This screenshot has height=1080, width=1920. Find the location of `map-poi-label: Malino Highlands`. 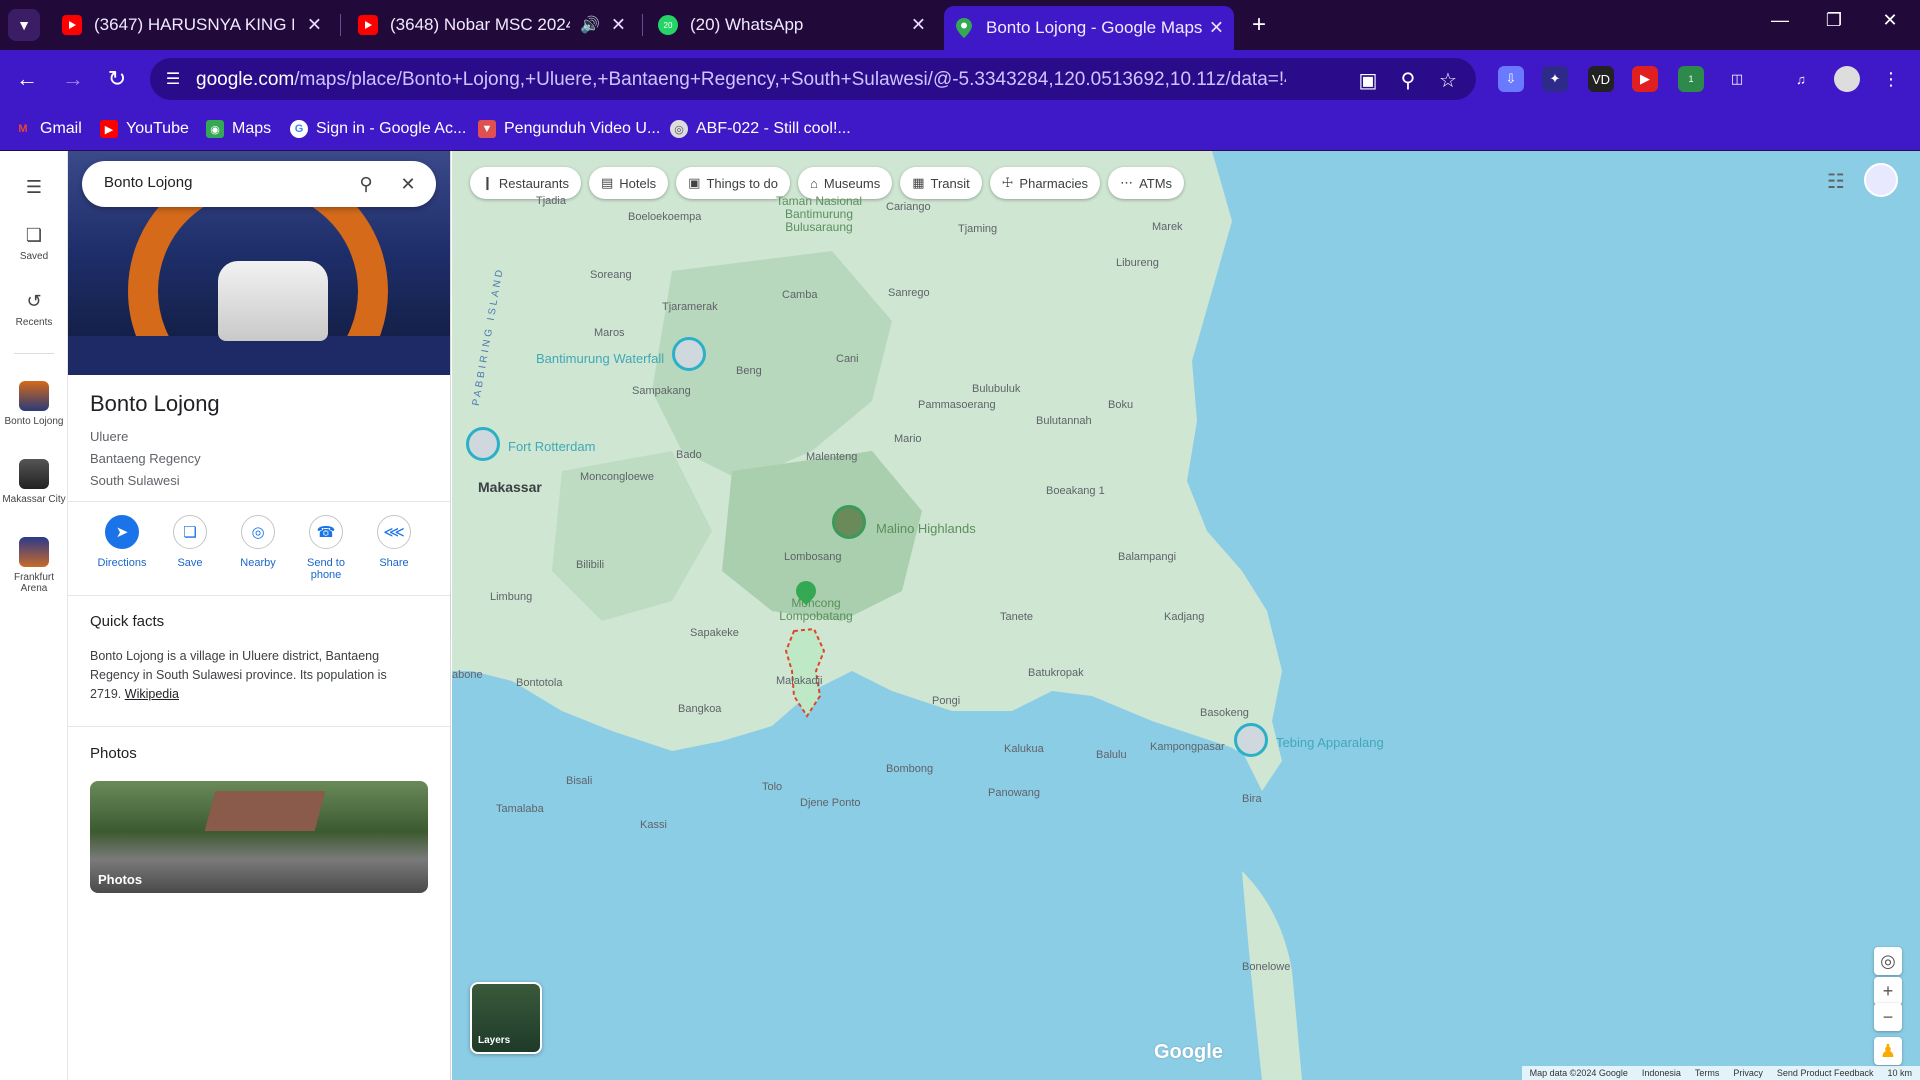

map-poi-label: Malino Highlands is located at coordinates (926, 528).